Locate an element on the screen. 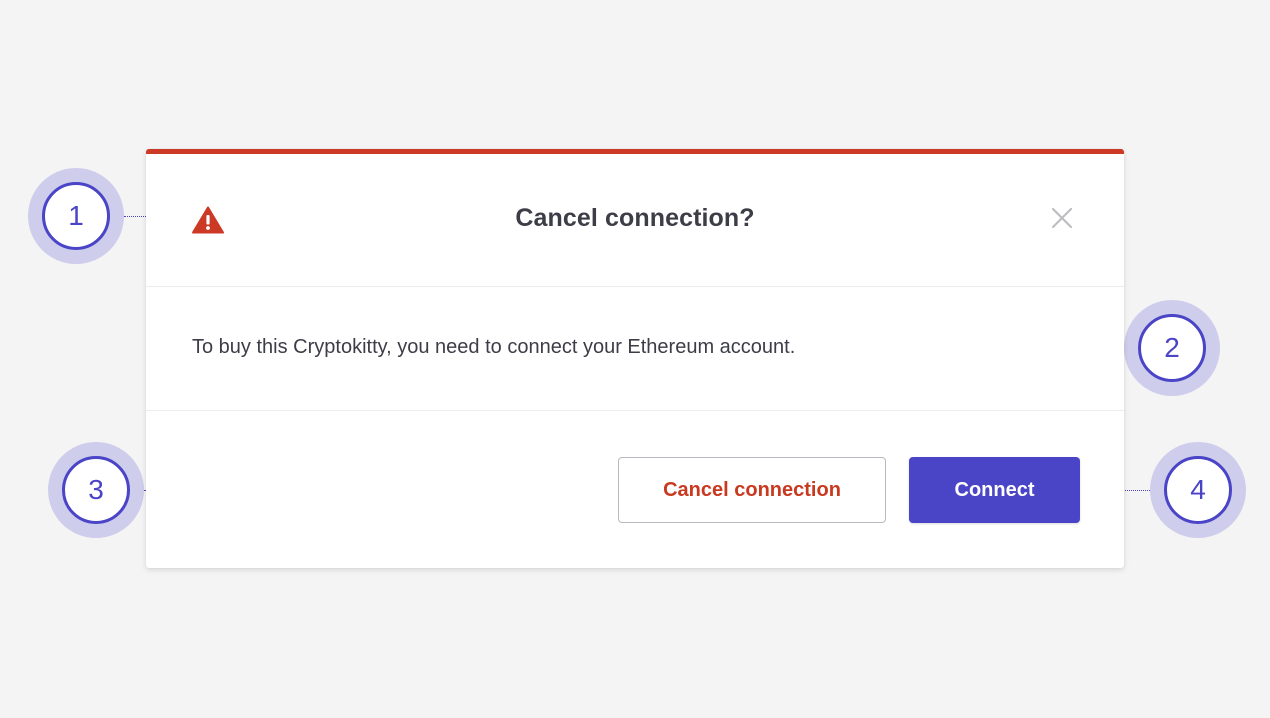  callout-number: 2 is located at coordinates (1172, 348).